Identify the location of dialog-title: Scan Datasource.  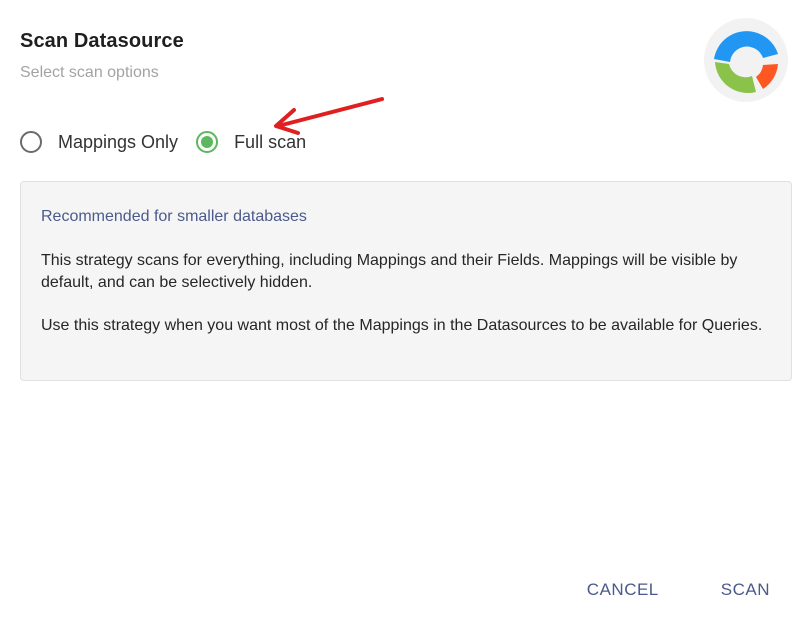
(102, 41).